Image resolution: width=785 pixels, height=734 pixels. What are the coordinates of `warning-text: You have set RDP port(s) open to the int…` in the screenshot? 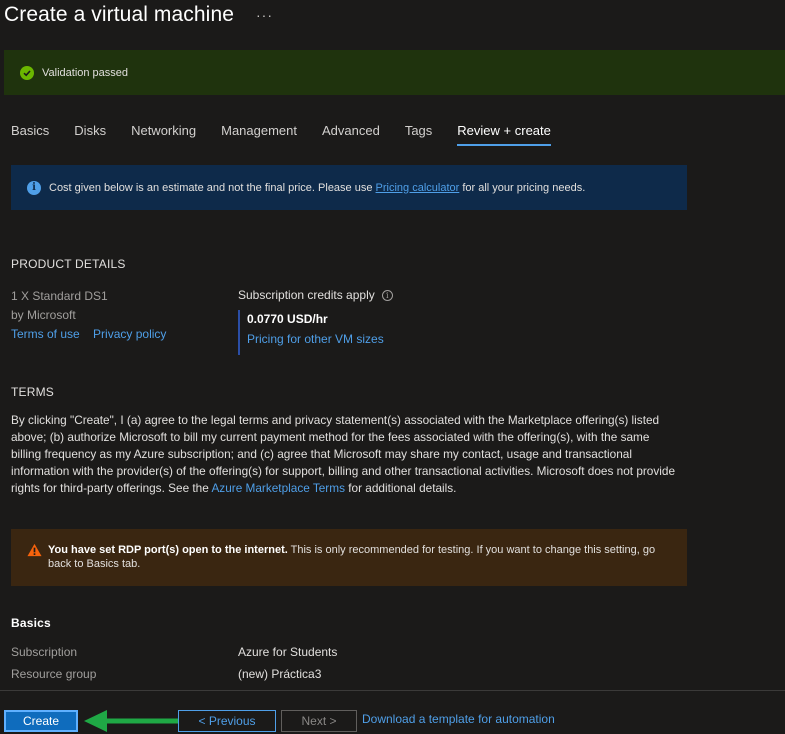 It's located at (359, 564).